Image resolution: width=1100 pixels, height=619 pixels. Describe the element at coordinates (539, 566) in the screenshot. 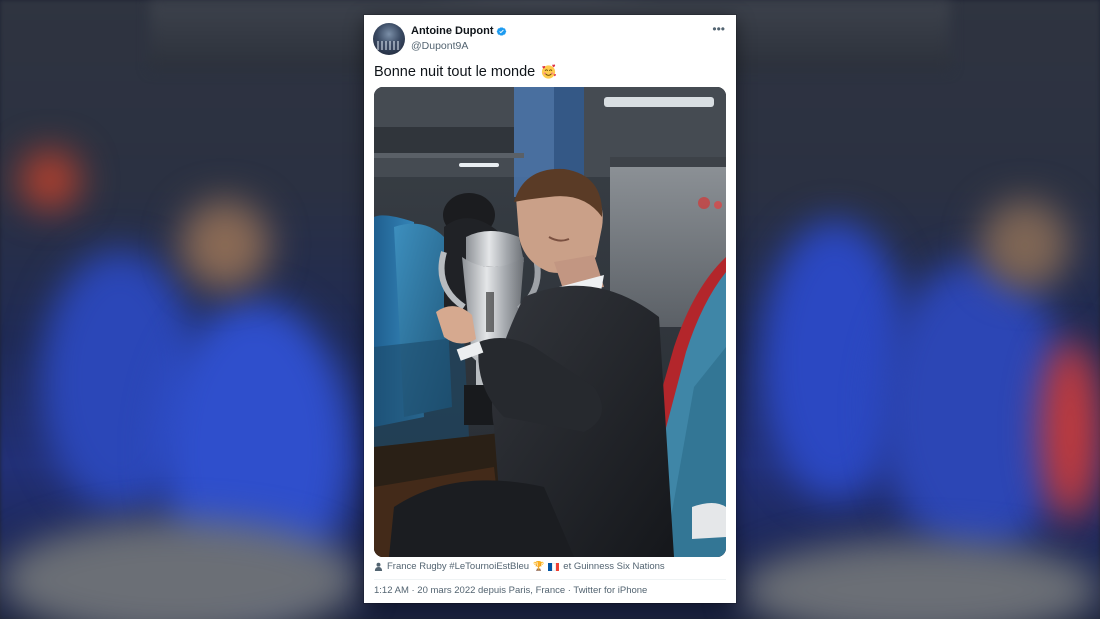

I see `trophy-icon: 🏆` at that location.